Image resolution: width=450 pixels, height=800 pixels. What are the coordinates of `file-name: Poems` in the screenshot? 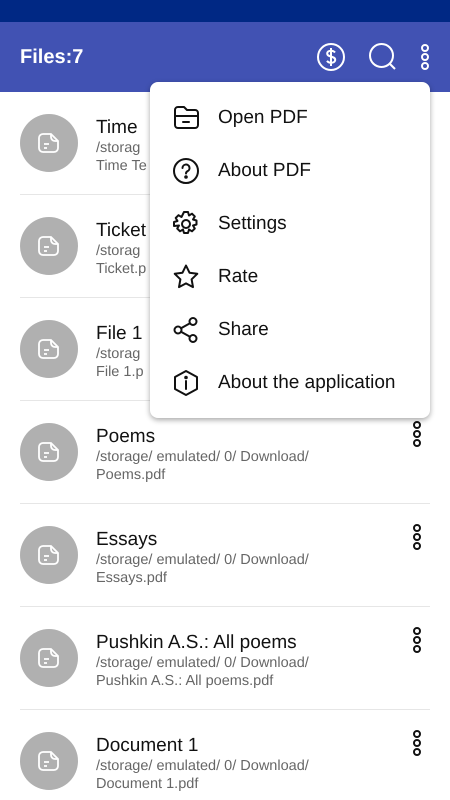 It's located at (126, 437).